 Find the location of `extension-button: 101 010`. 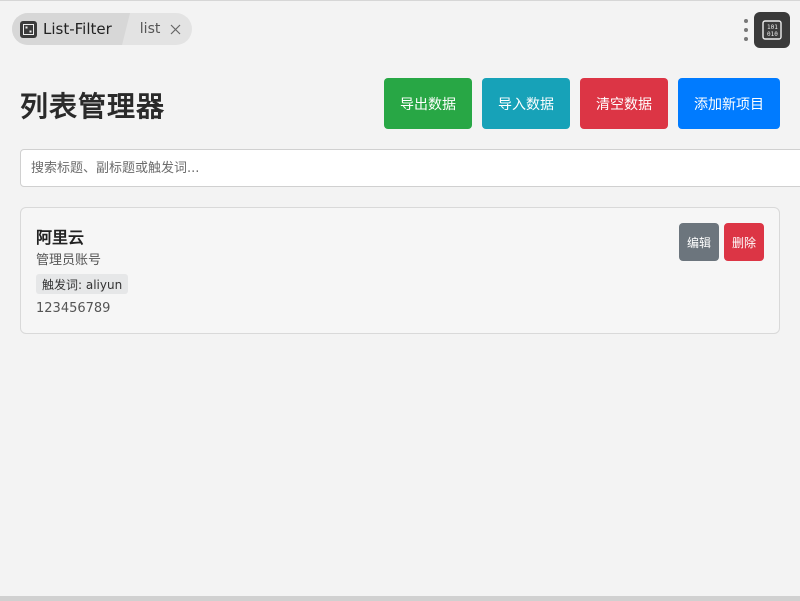

extension-button: 101 010 is located at coordinates (772, 30).